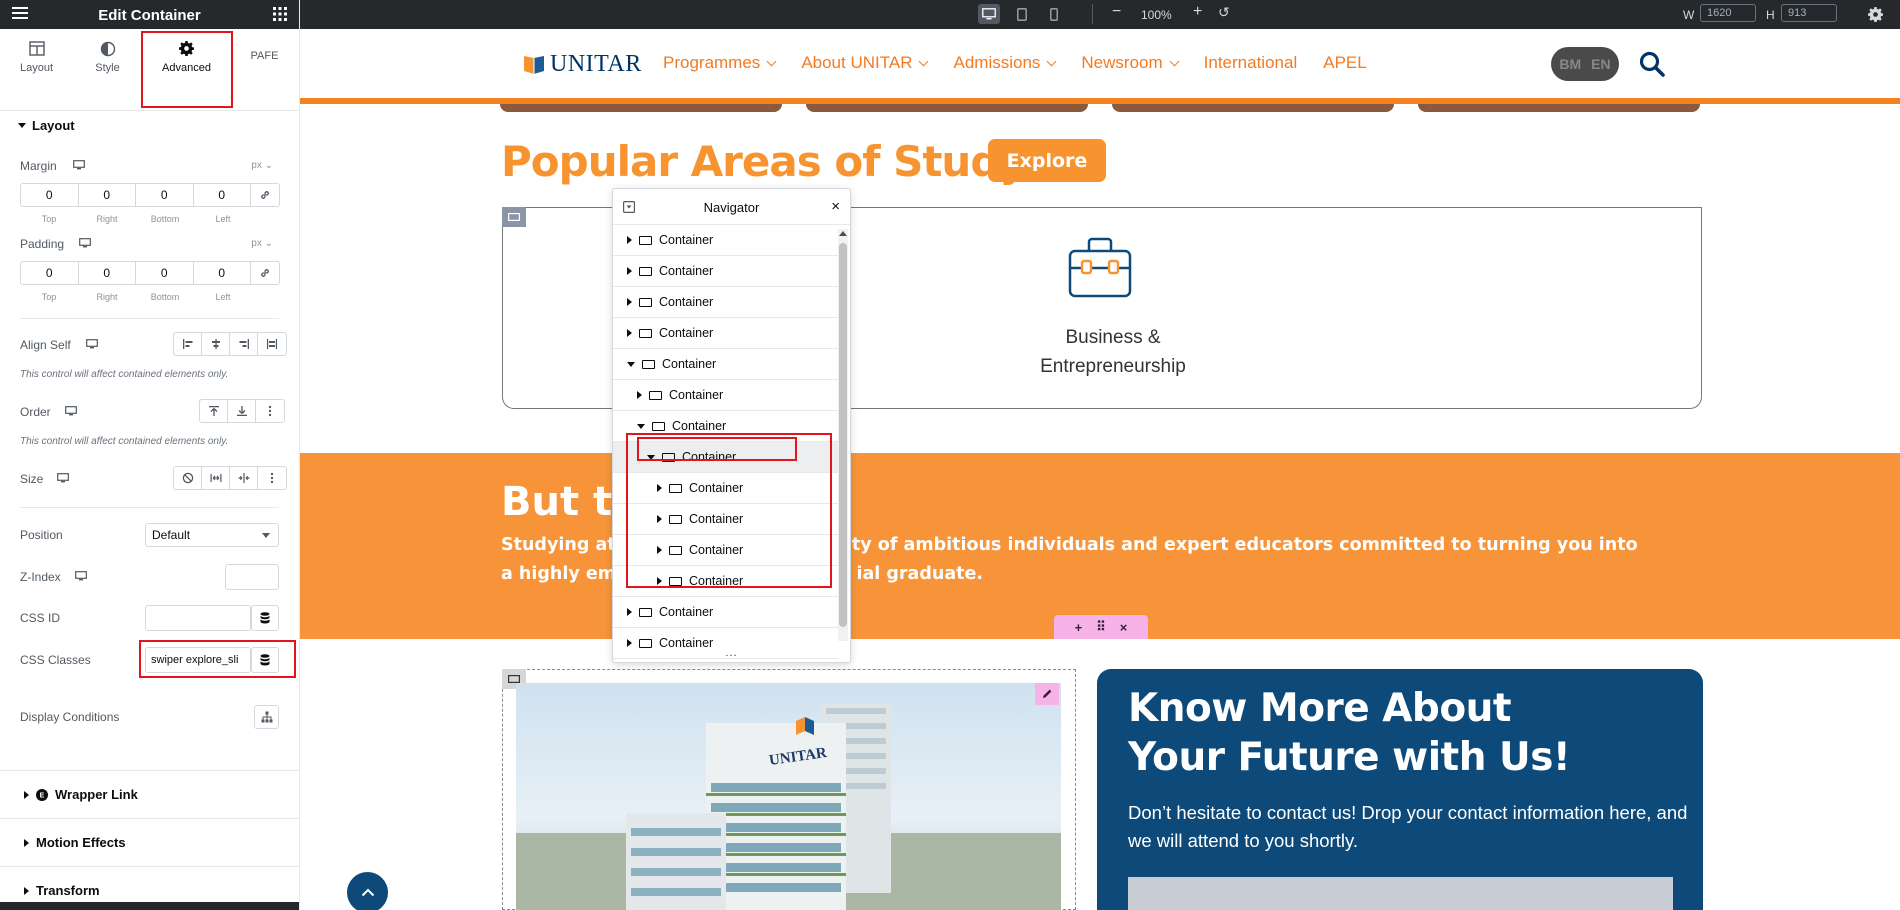 This screenshot has height=910, width=1900. What do you see at coordinates (36, 57) in the screenshot?
I see `tab-layout: Layout` at bounding box center [36, 57].